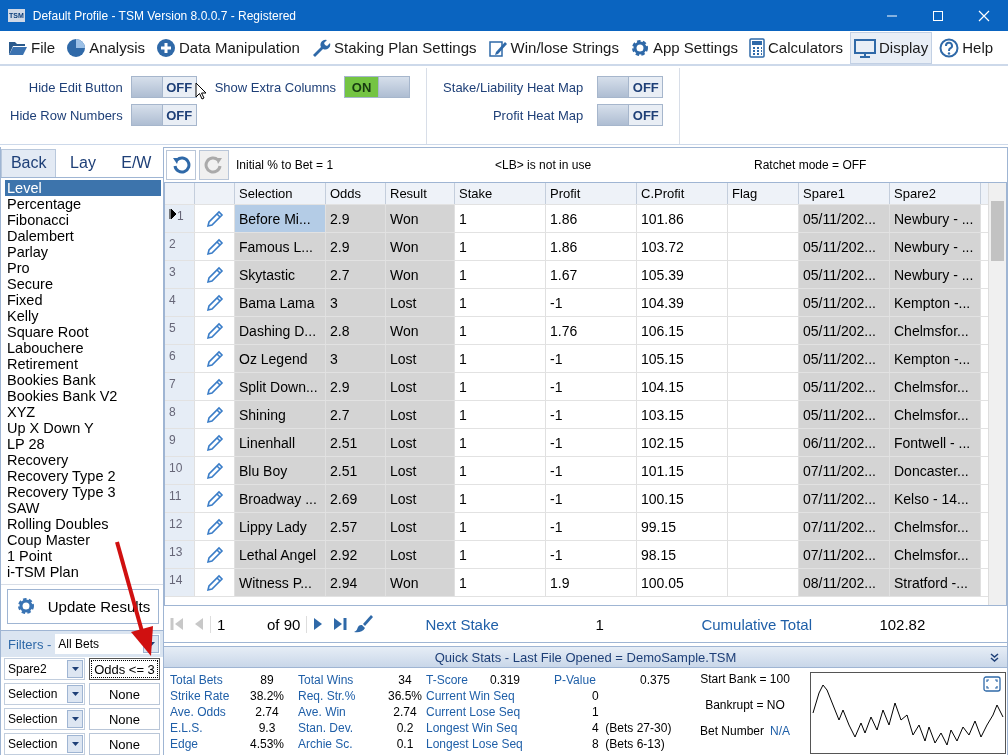 The height and width of the screenshot is (755, 1008). Describe the element at coordinates (591, 193) in the screenshot. I see `column-header: Profit` at that location.